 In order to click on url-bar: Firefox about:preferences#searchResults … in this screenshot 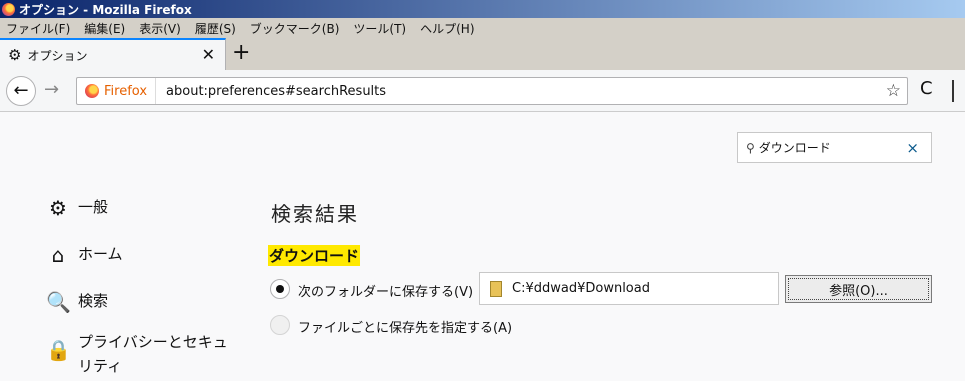, I will do `click(492, 91)`.